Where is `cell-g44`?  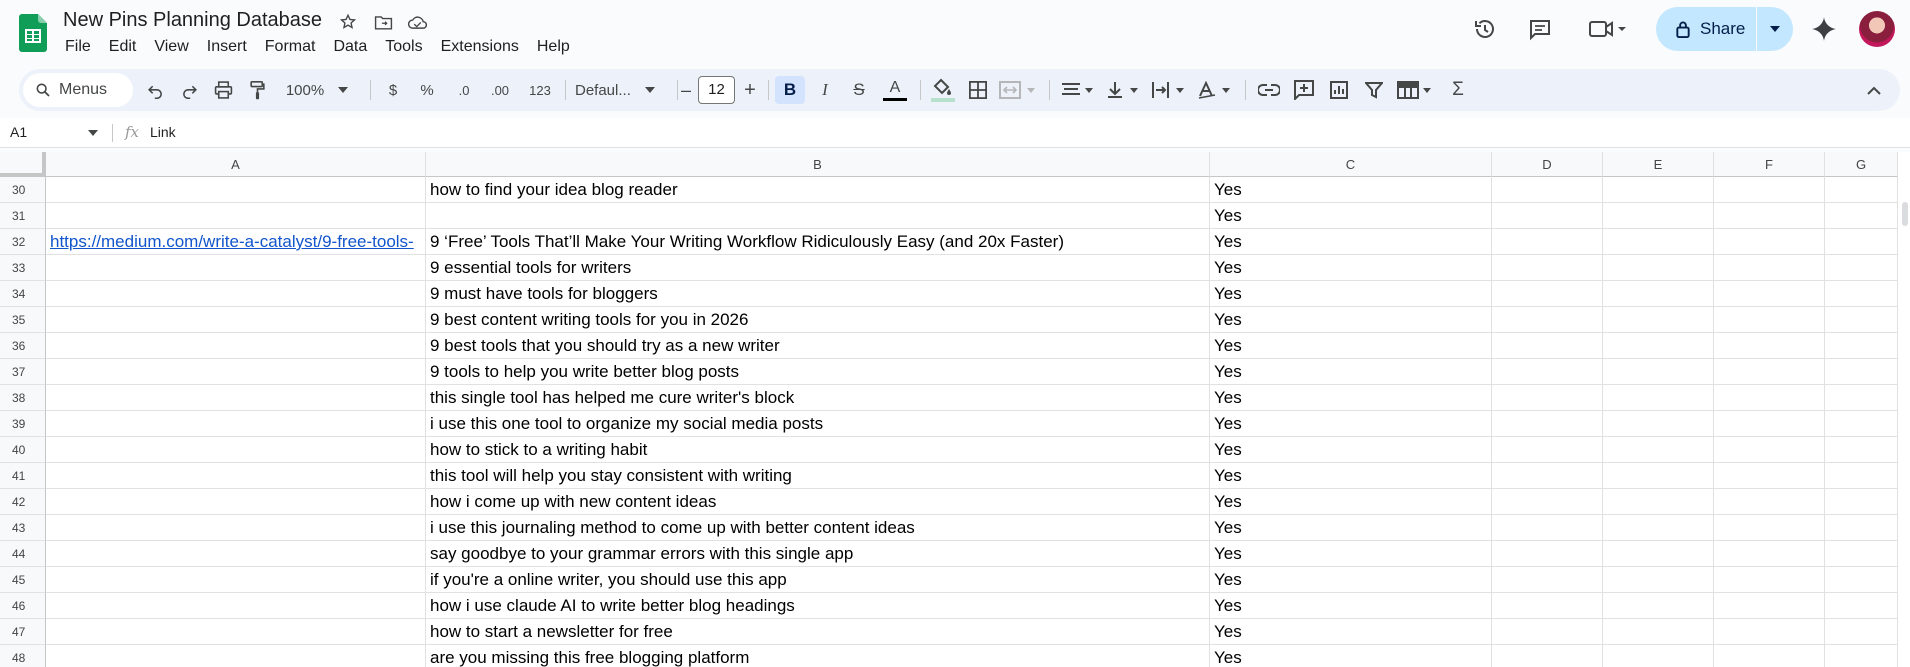 cell-g44 is located at coordinates (1861, 554).